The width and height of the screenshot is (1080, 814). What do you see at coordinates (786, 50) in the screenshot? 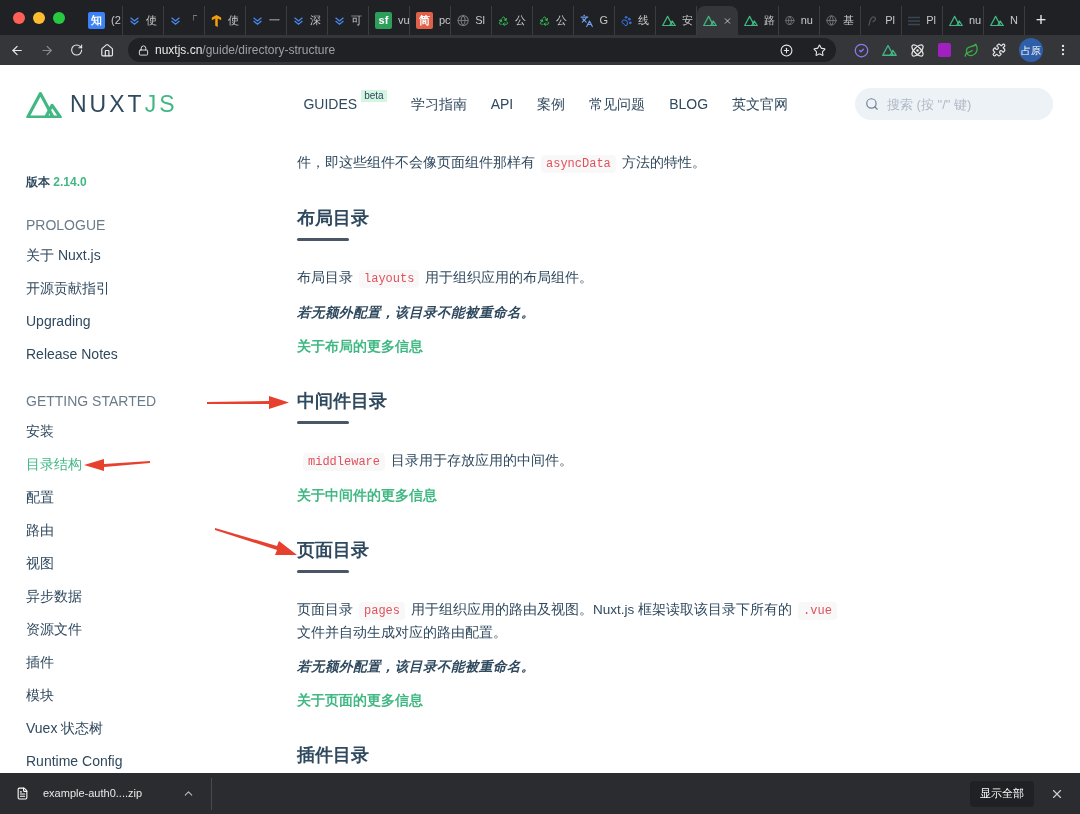
I see `add-circle-icon` at bounding box center [786, 50].